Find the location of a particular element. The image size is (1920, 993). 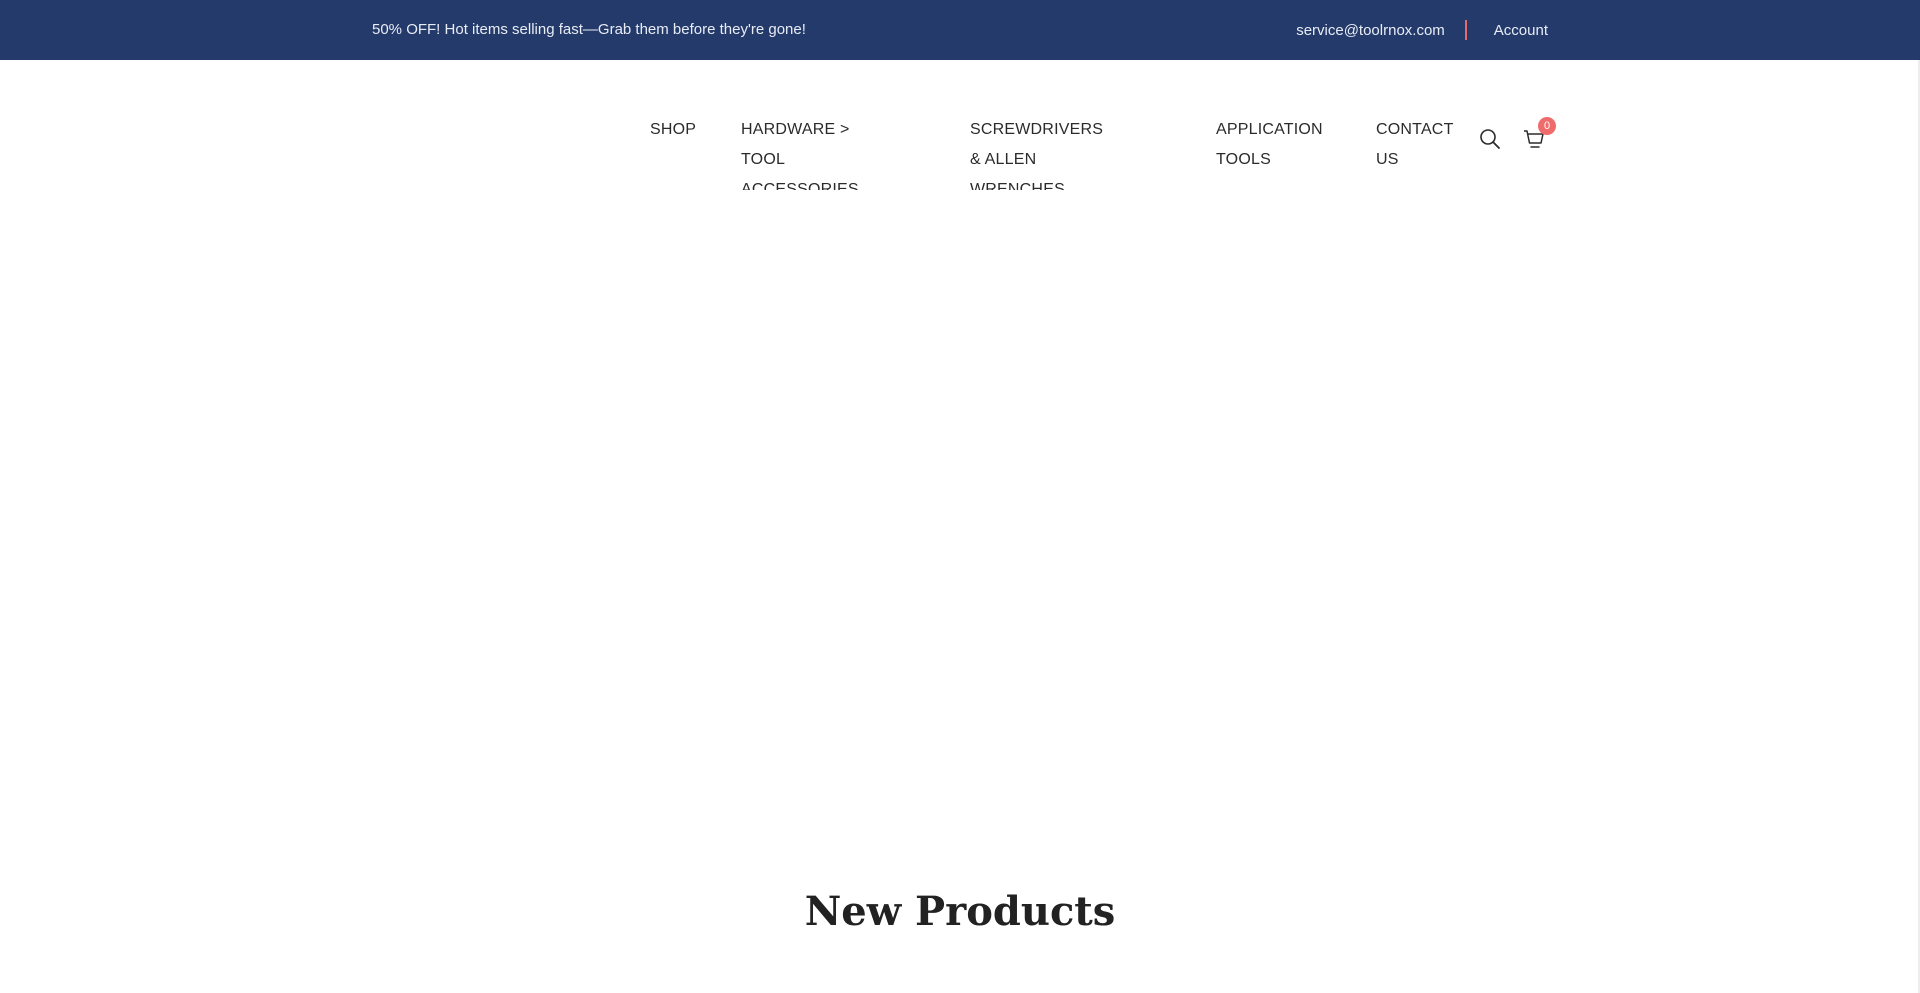

cart-button: 0 is located at coordinates (1539, 137).